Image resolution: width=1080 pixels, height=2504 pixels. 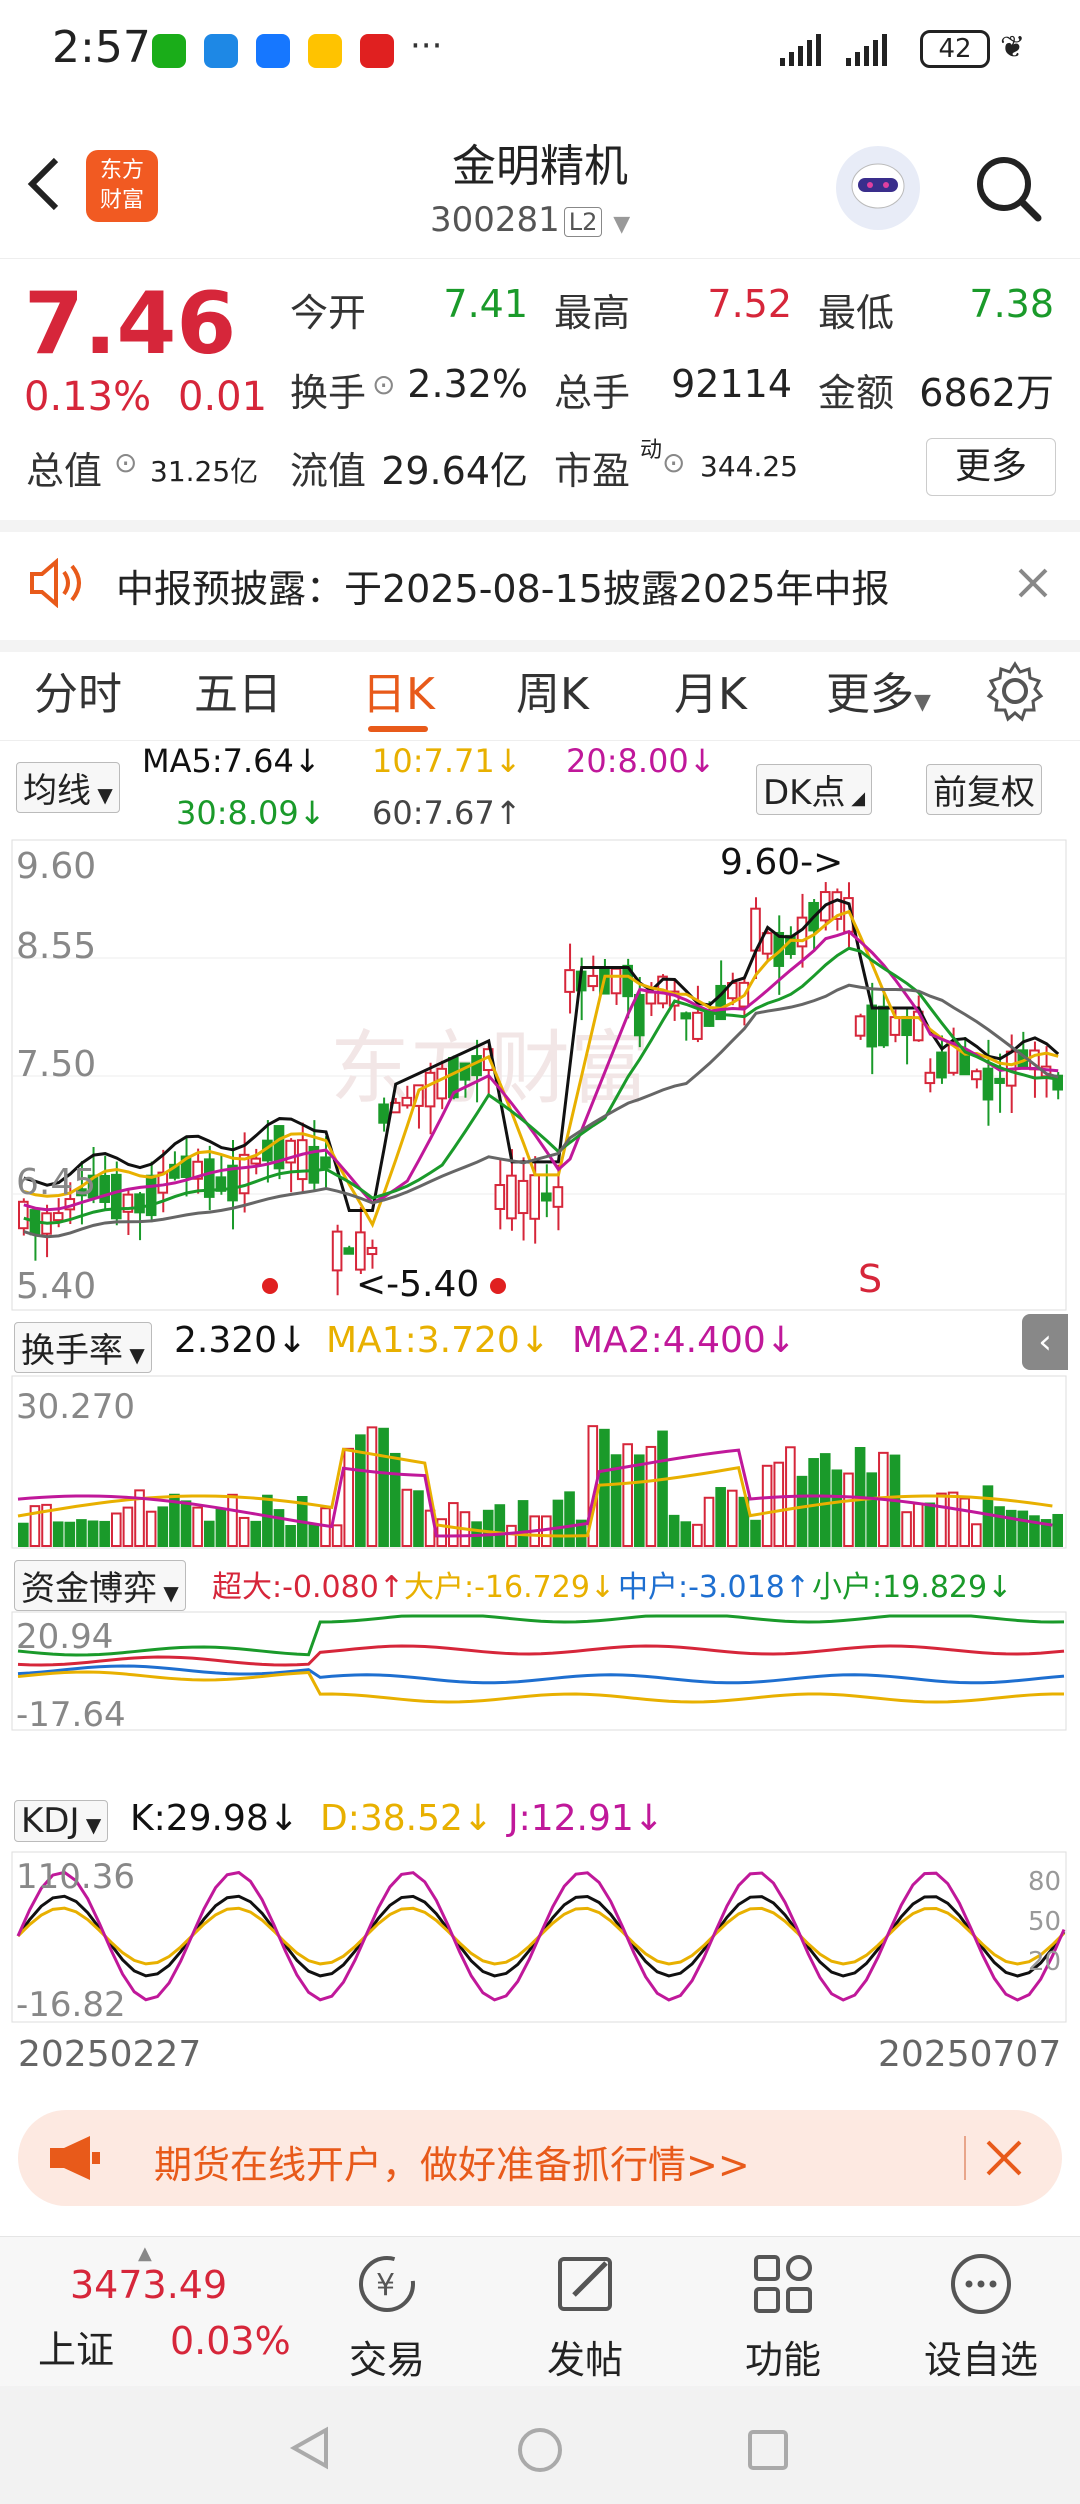 What do you see at coordinates (64, 471) in the screenshot?
I see `mktcap-label: 总值` at bounding box center [64, 471].